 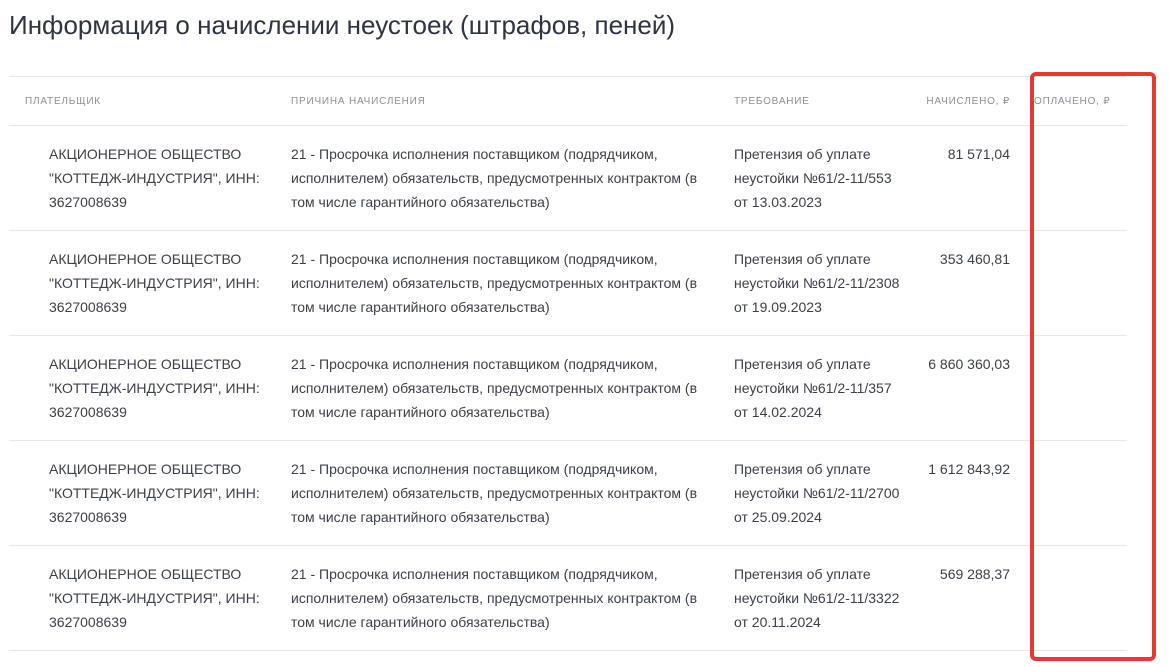 What do you see at coordinates (968, 101) in the screenshot?
I see `column-header-accrued: НАЧИСЛЕНО, ₽` at bounding box center [968, 101].